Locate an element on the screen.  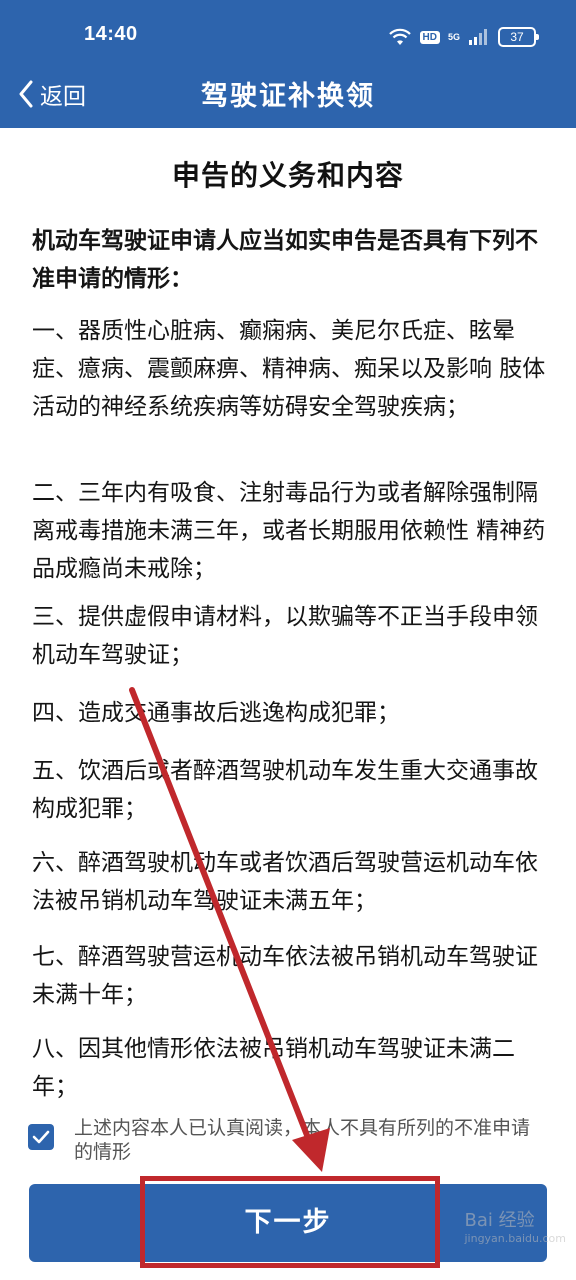
page-title: 申告的义务和内容 is located at coordinates (287, 175).